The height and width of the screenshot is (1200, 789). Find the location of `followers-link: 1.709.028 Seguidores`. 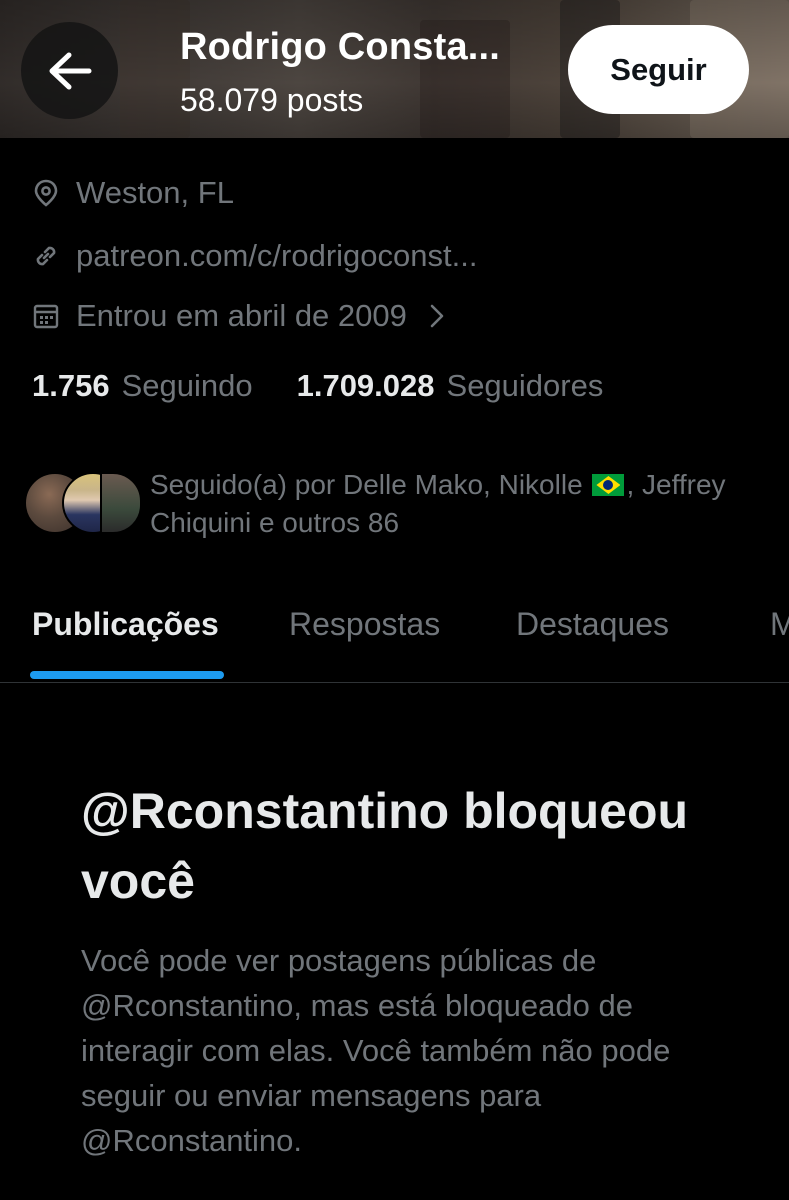

followers-link: 1.709.028 Seguidores is located at coordinates (450, 386).